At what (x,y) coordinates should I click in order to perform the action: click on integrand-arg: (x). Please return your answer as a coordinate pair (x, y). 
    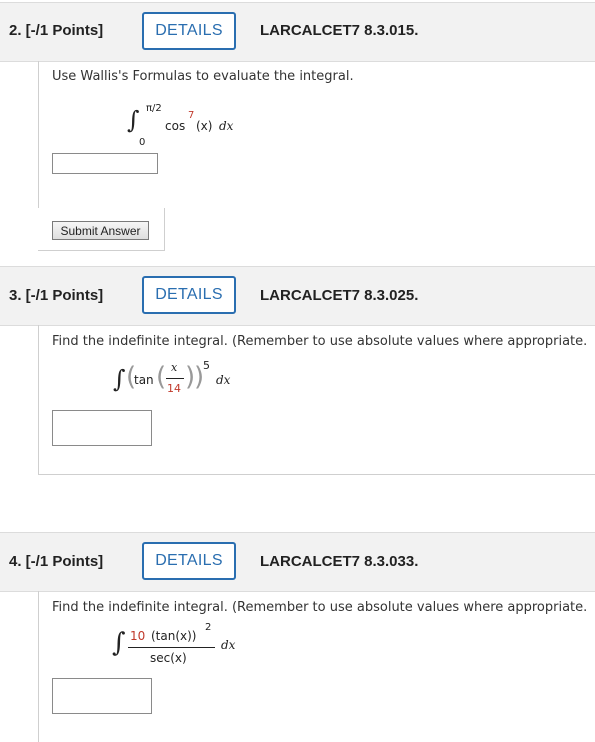
    Looking at the image, I should click on (204, 126).